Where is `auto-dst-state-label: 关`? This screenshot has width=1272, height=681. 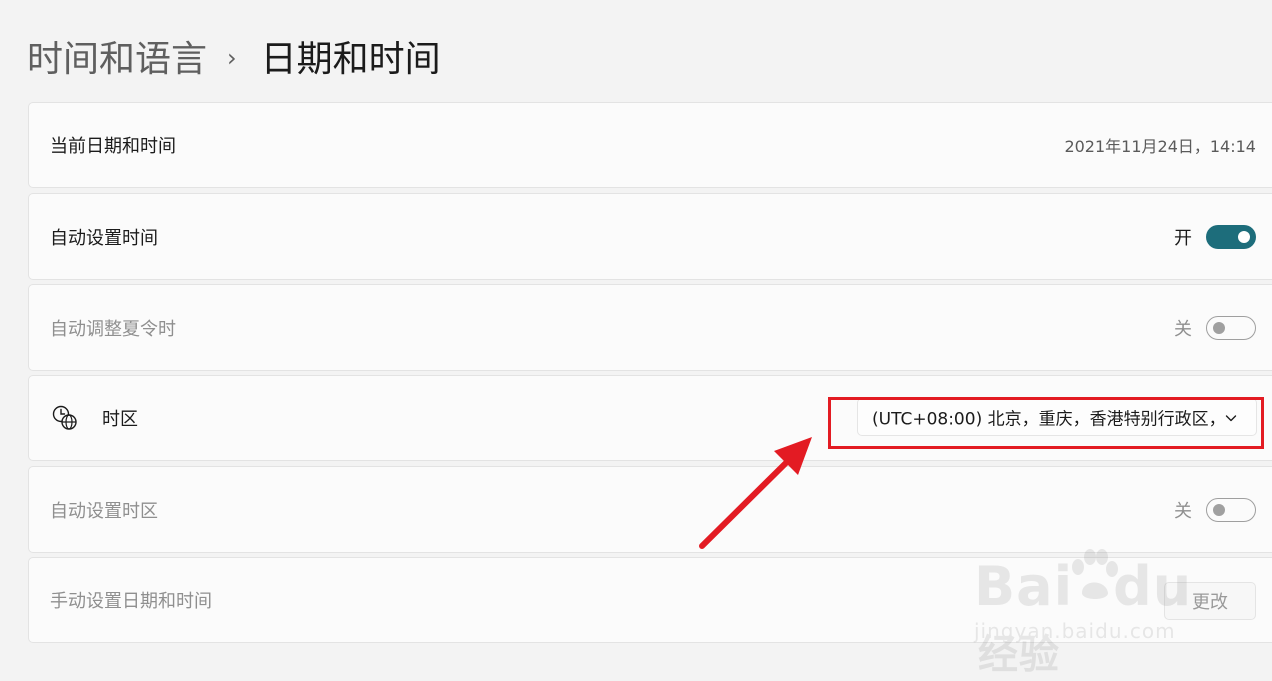 auto-dst-state-label: 关 is located at coordinates (1183, 329).